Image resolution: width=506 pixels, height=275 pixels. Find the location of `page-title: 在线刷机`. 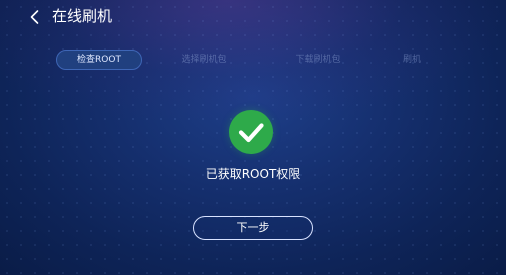

page-title: 在线刷机 is located at coordinates (82, 16).